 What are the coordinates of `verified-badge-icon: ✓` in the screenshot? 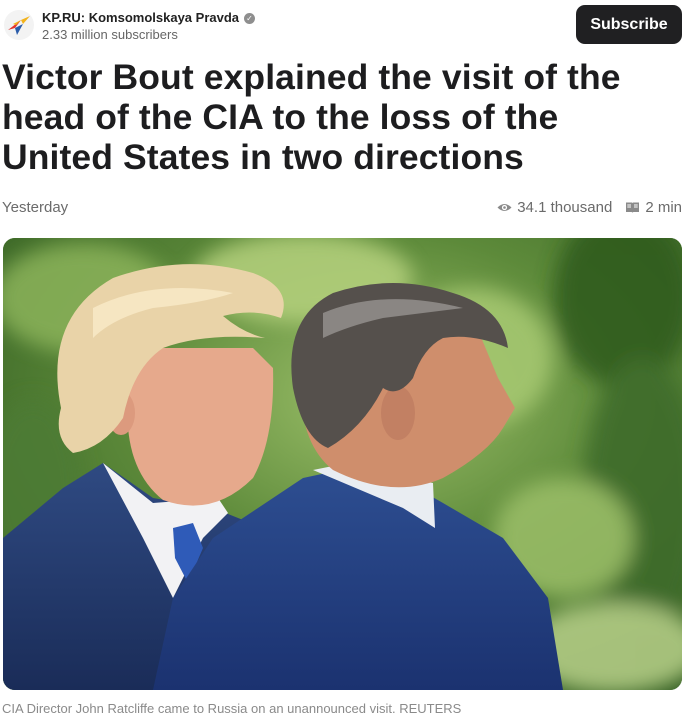 It's located at (250, 18).